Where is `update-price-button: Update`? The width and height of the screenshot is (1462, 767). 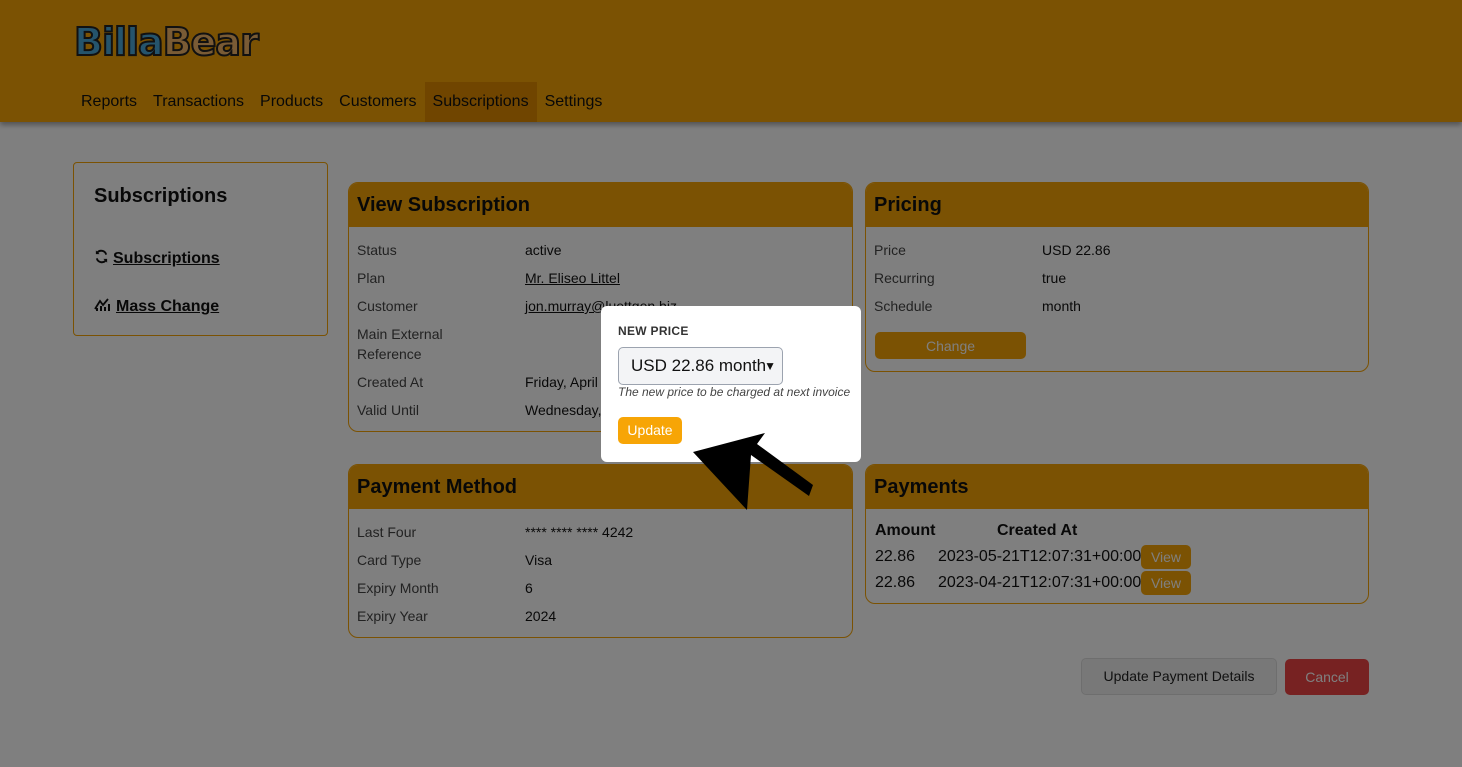 update-price-button: Update is located at coordinates (650, 430).